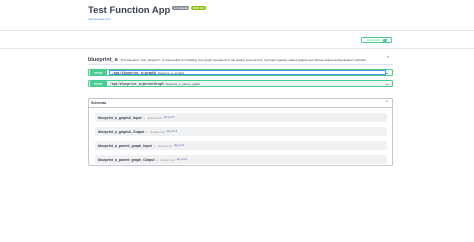 The width and height of the screenshot is (474, 242). What do you see at coordinates (137, 83) in the screenshot?
I see `operation-path: /api/blueprint_a/parentGraph` at bounding box center [137, 83].